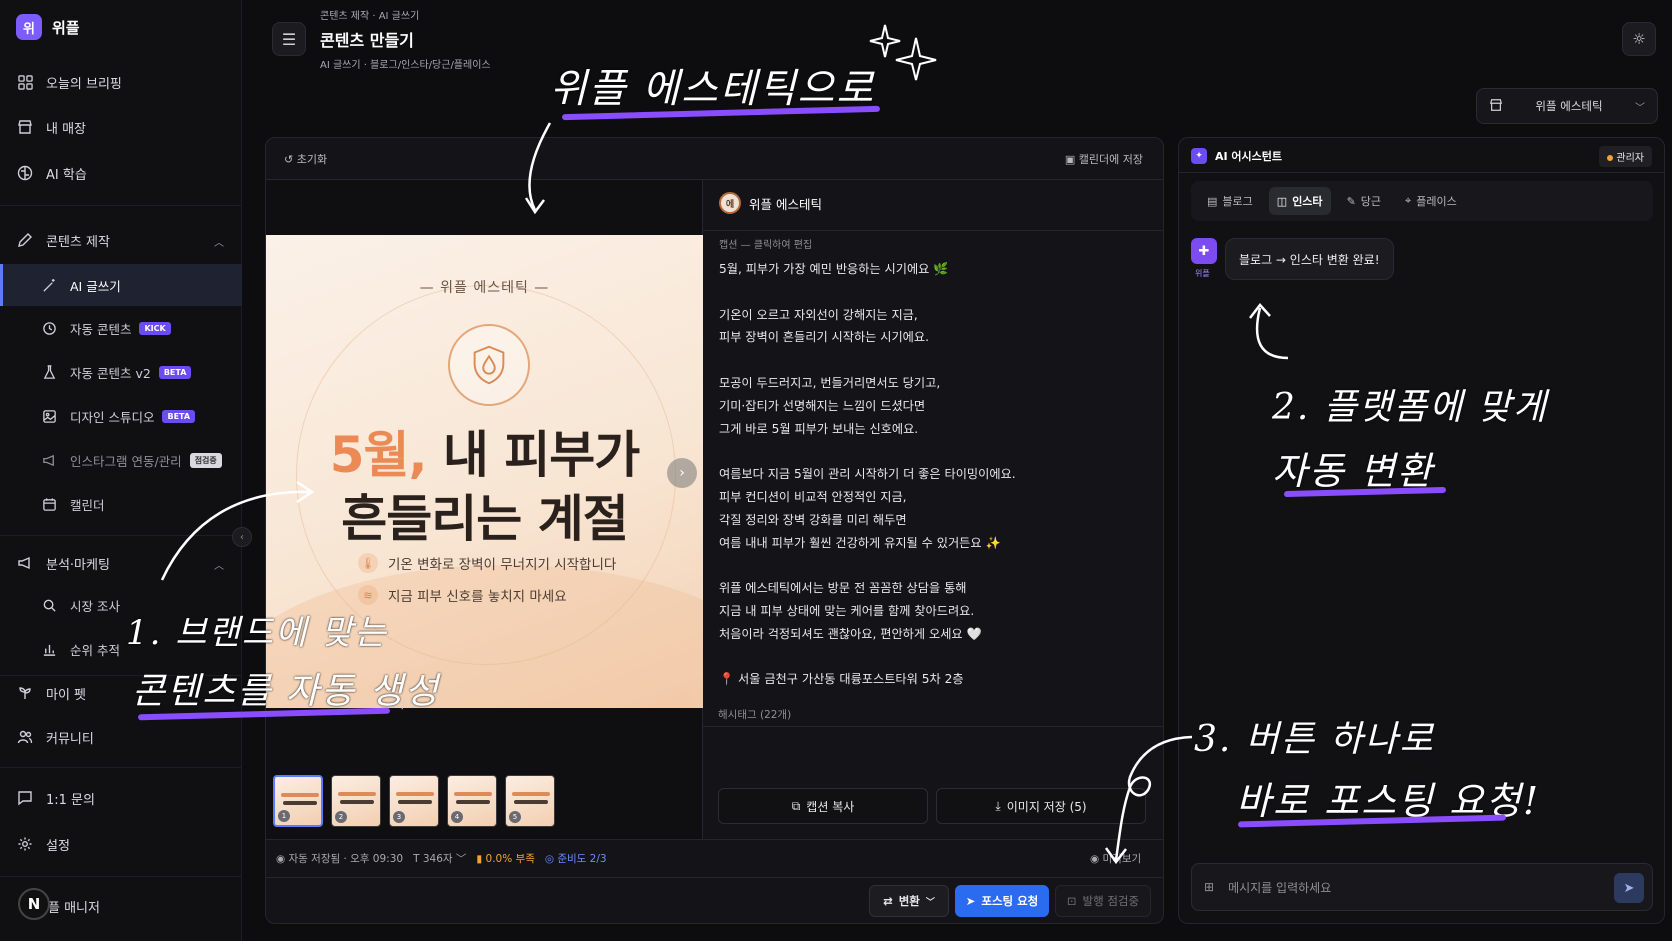 This screenshot has height=941, width=1672. Describe the element at coordinates (121, 844) in the screenshot. I see `sidebar-item-settings: 설정` at that location.